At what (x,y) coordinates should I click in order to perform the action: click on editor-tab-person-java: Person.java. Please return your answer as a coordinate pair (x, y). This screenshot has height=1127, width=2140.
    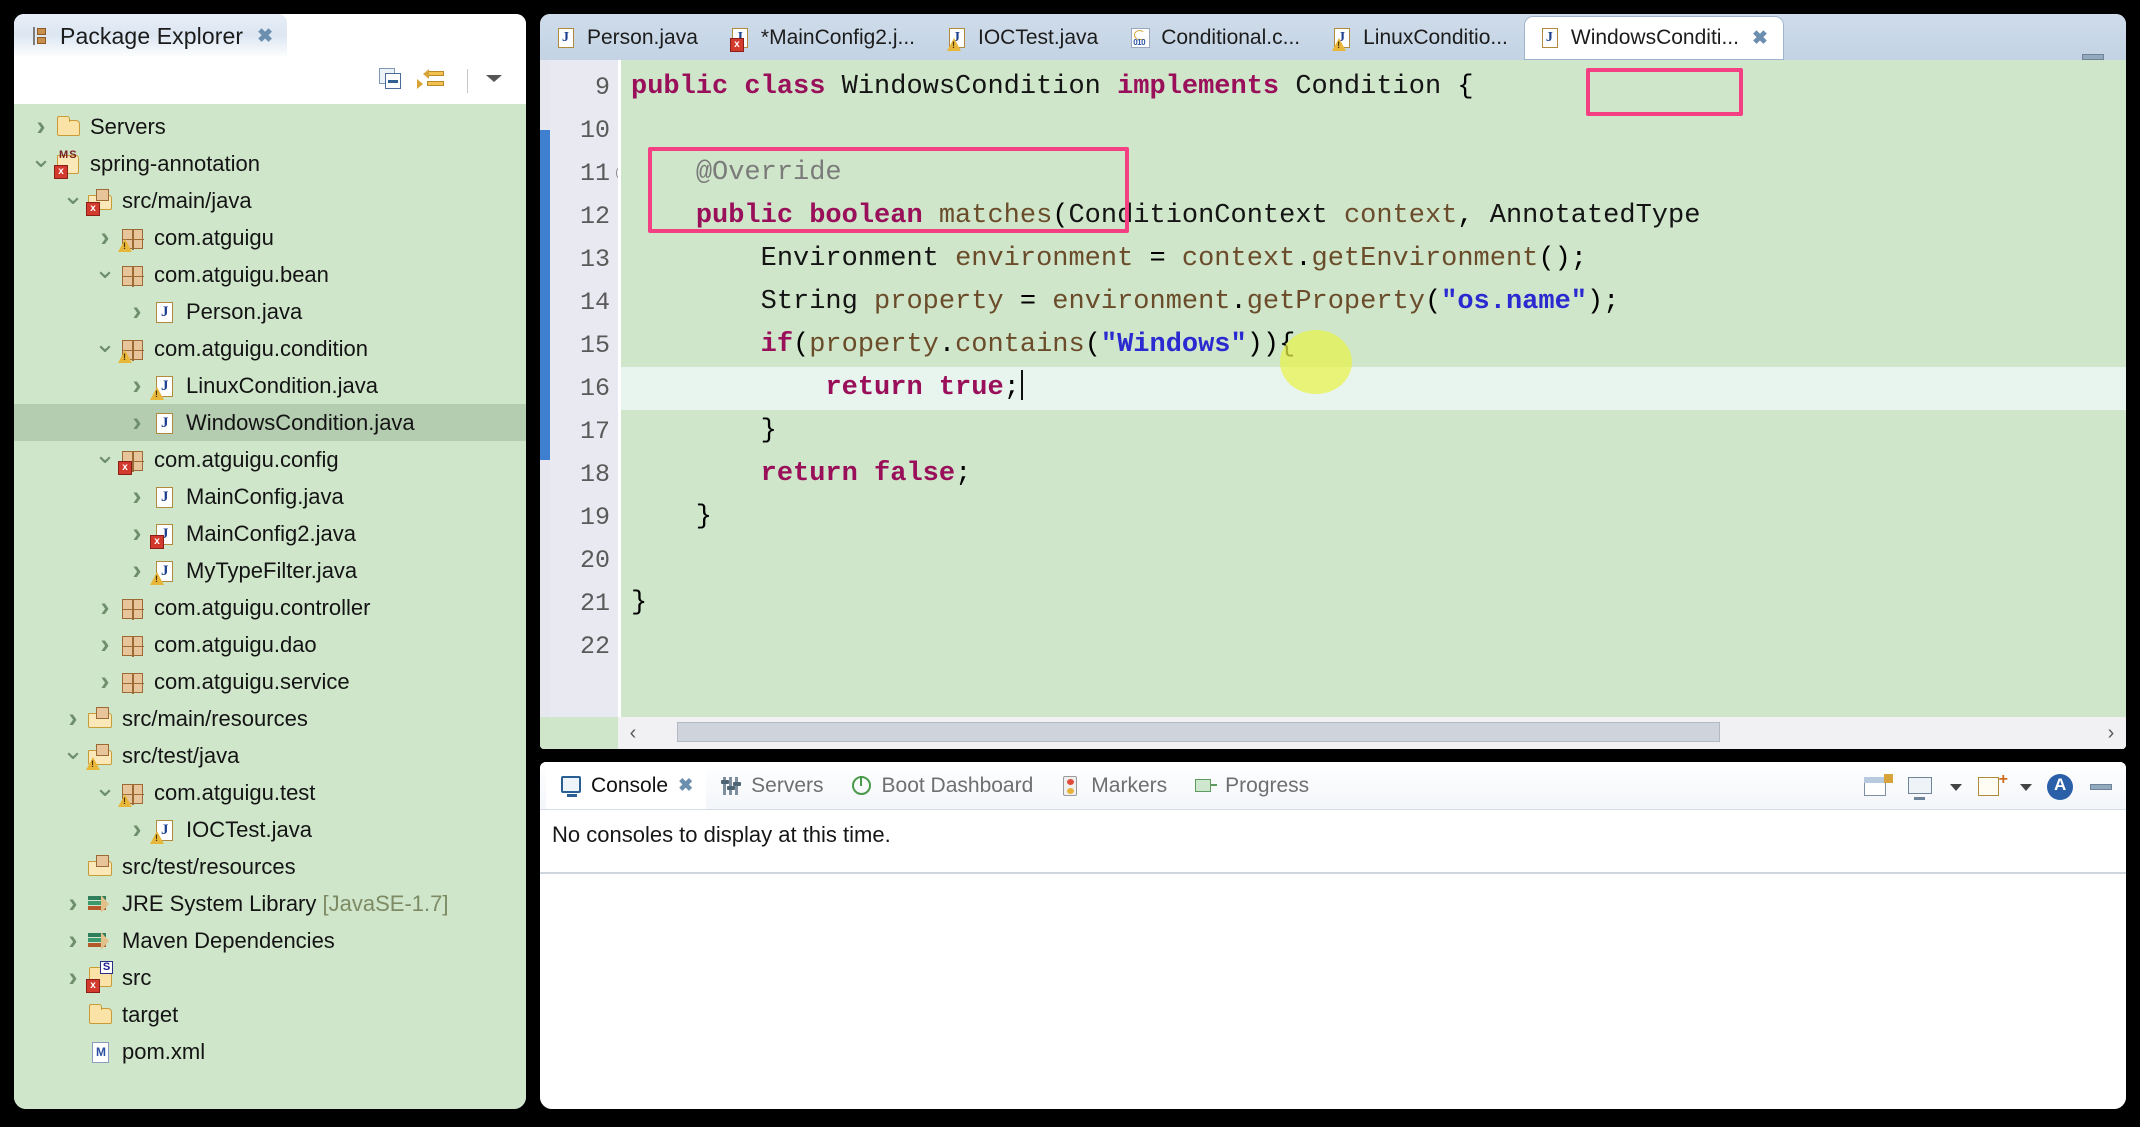
    Looking at the image, I should click on (627, 38).